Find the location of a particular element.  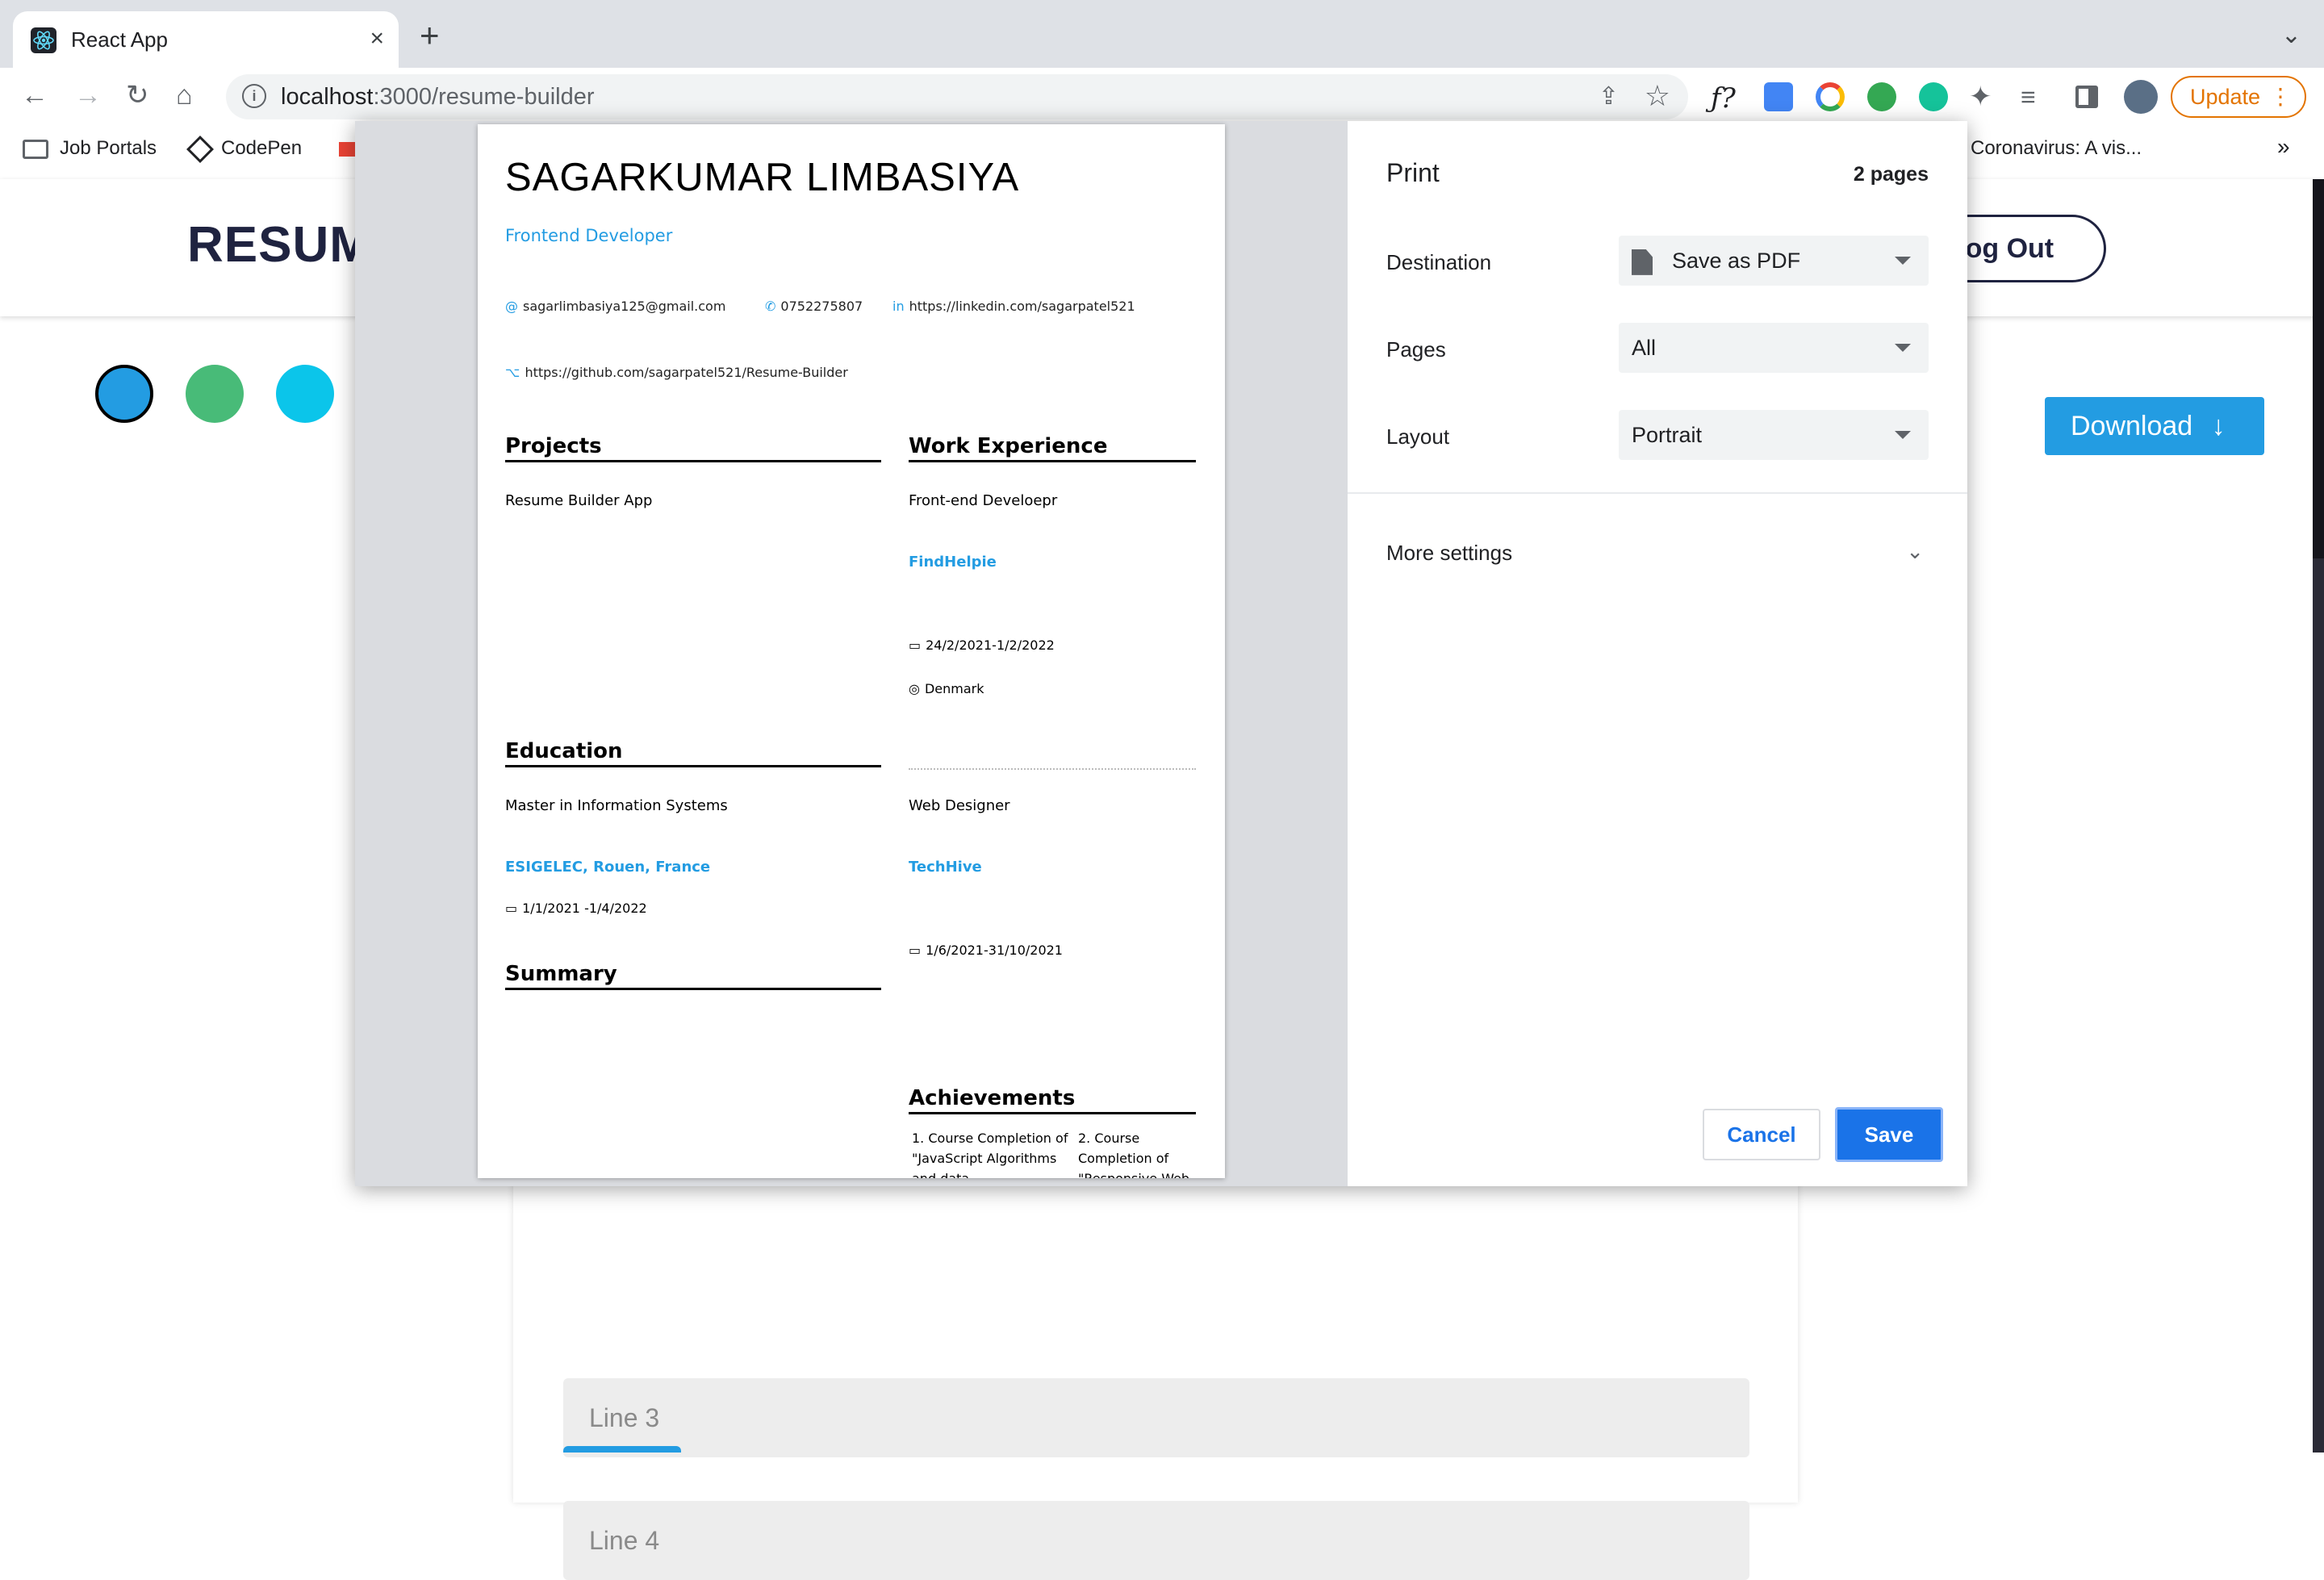

resume-role: Frontend Developer is located at coordinates (589, 235).